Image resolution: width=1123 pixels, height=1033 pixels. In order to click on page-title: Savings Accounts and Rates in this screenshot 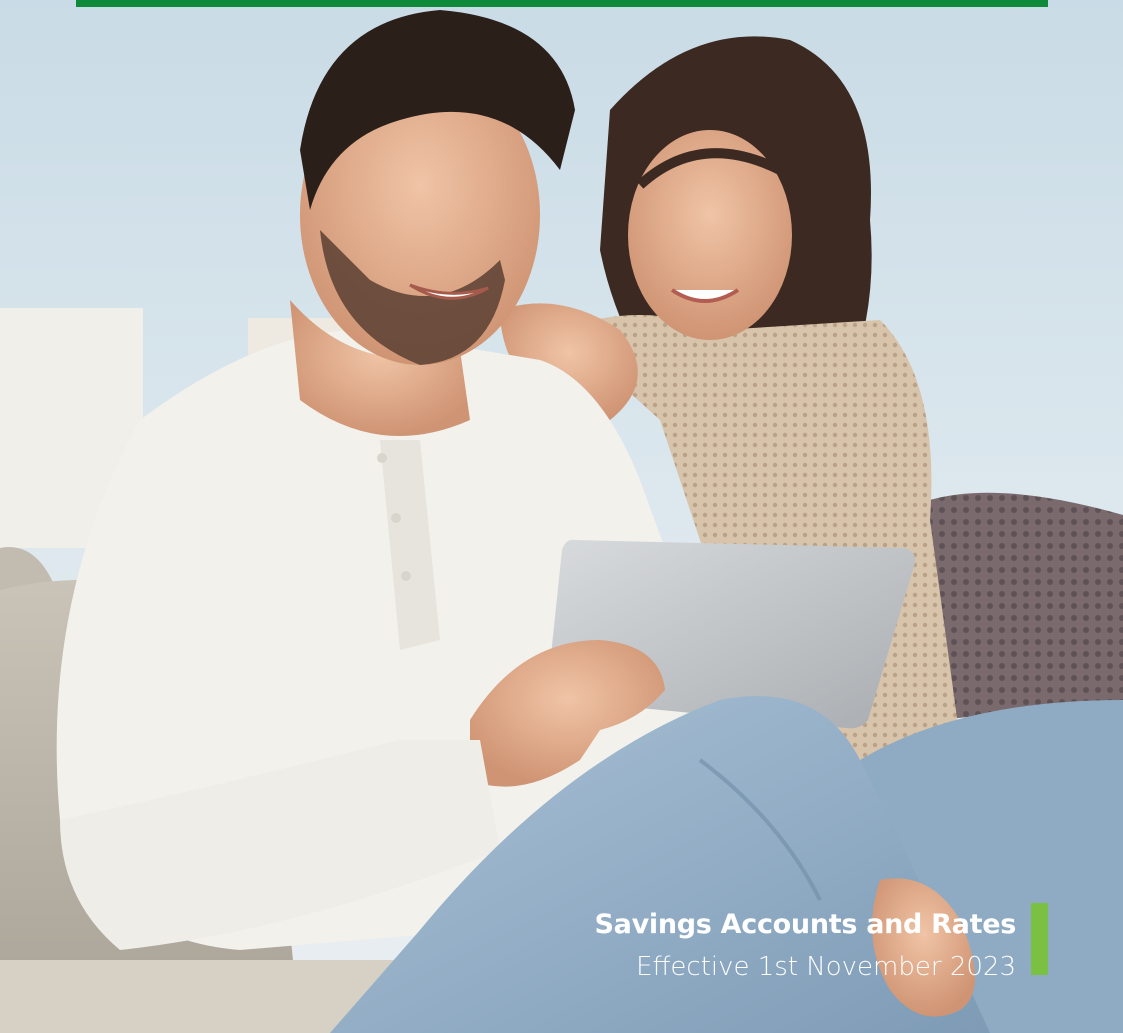, I will do `click(805, 924)`.